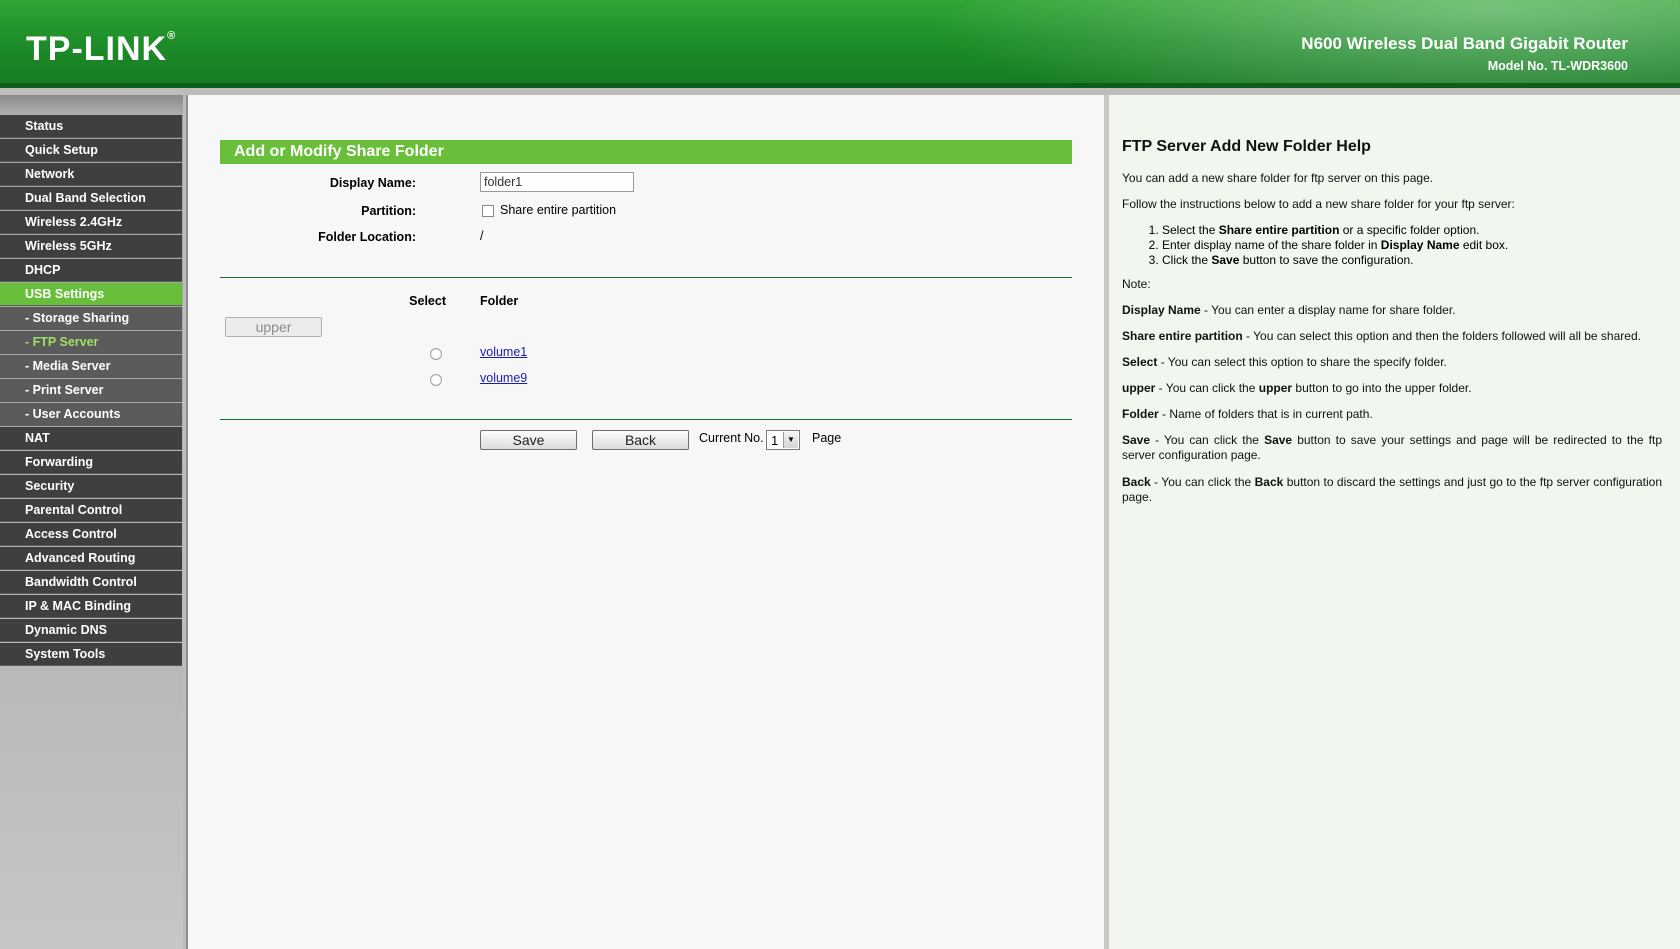 The width and height of the screenshot is (1680, 949). What do you see at coordinates (91, 342) in the screenshot?
I see `sidebar-item-ftp-server: - FTP Server` at bounding box center [91, 342].